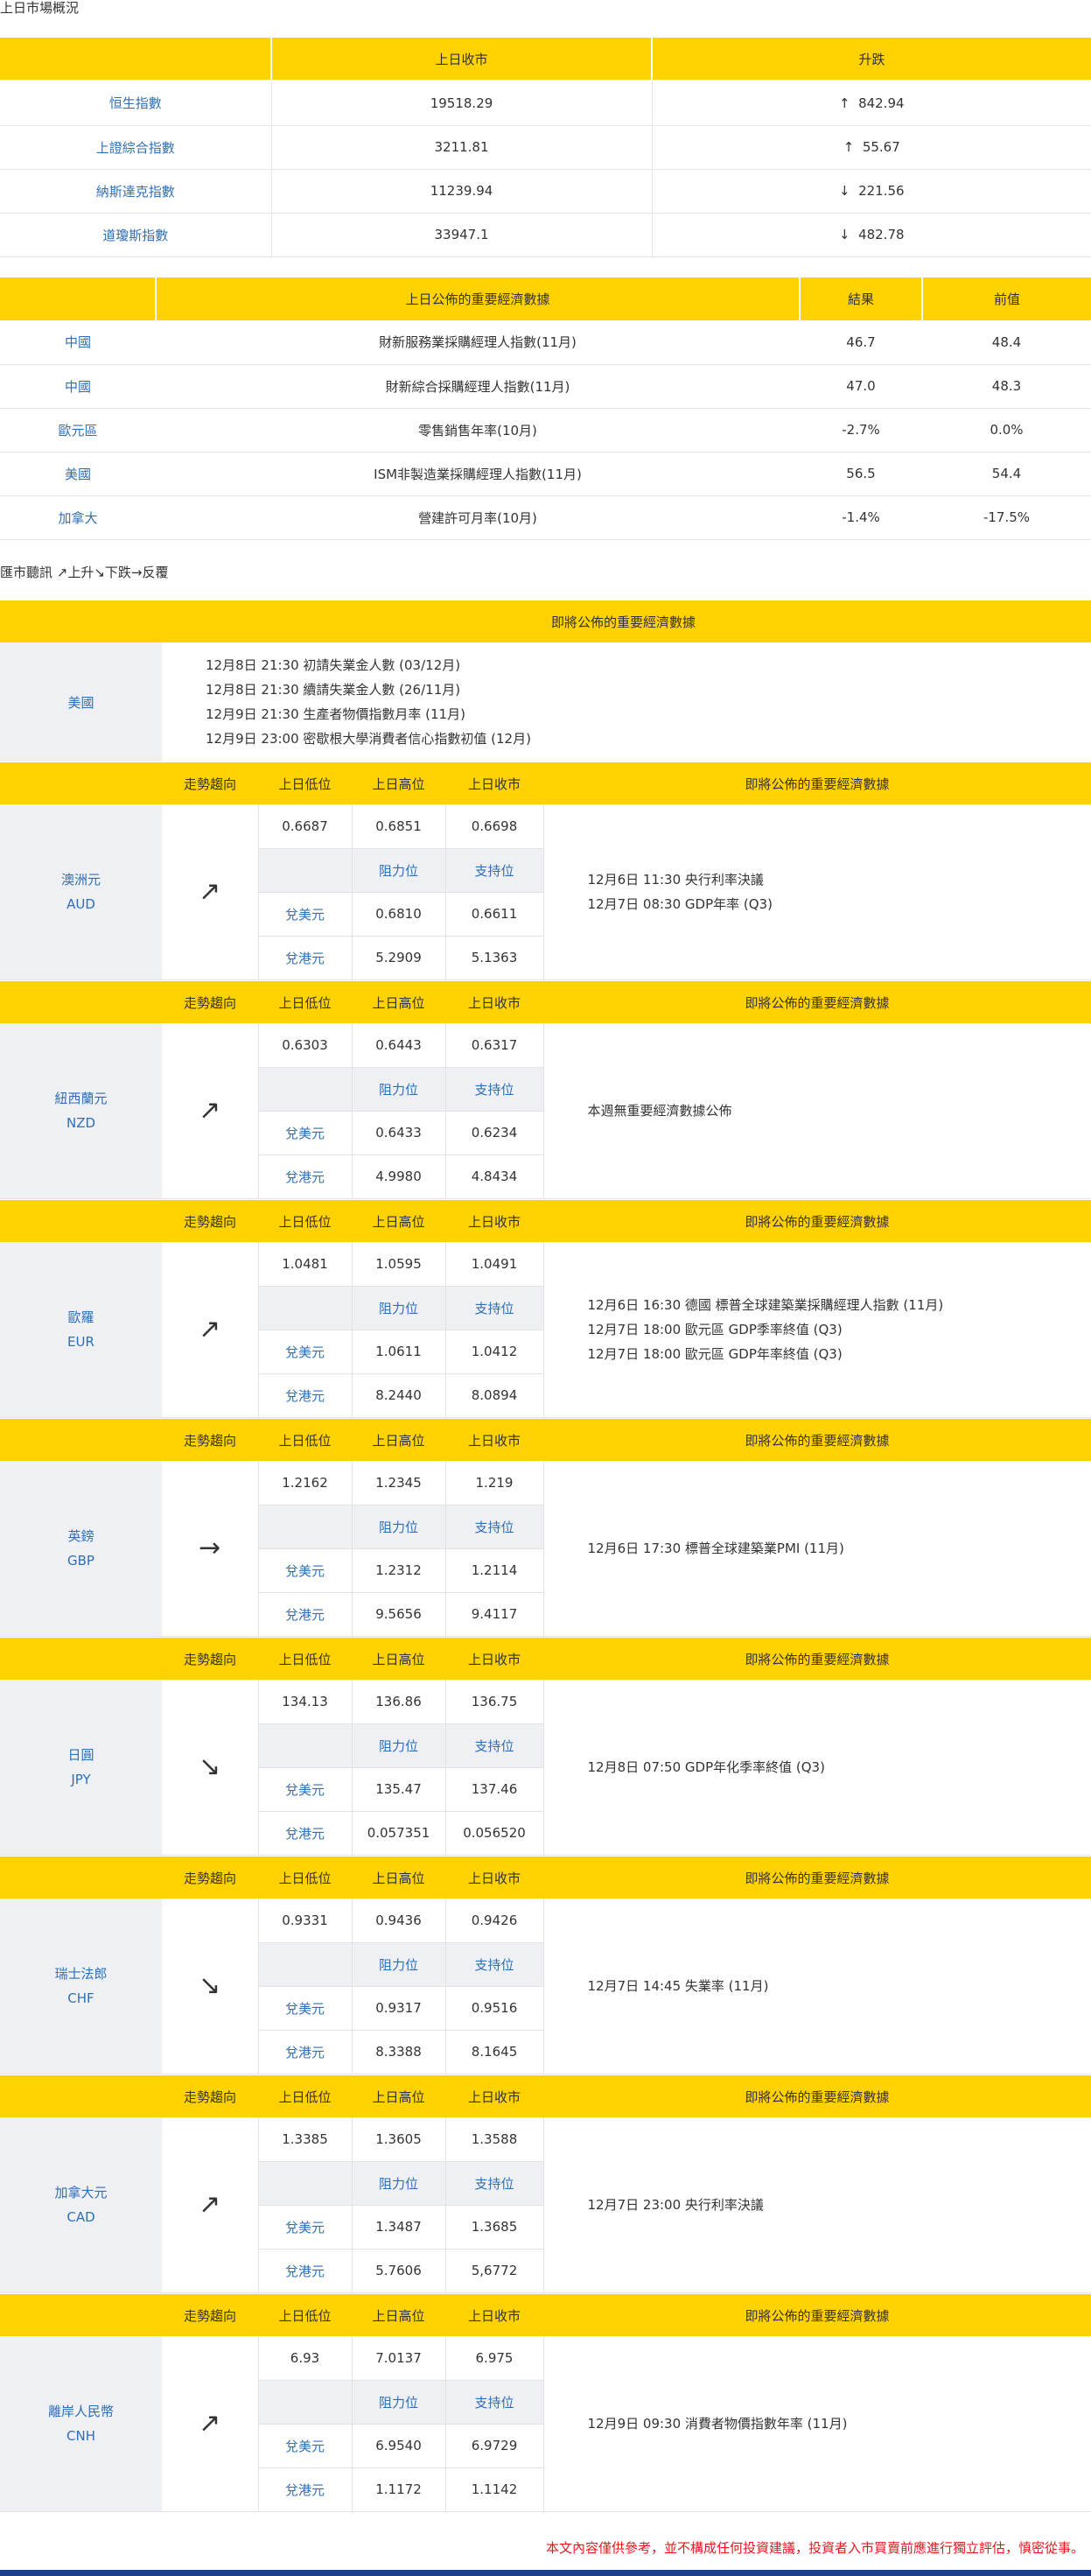  What do you see at coordinates (333, 690) in the screenshot?
I see `event-line: 12月8日 21:30 續請失業金人數 (26/11月)` at bounding box center [333, 690].